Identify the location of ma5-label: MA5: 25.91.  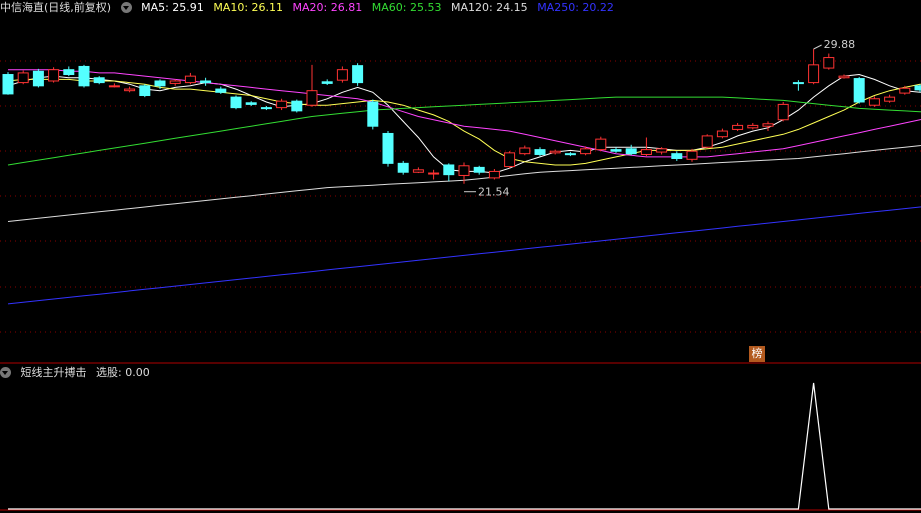
(172, 7).